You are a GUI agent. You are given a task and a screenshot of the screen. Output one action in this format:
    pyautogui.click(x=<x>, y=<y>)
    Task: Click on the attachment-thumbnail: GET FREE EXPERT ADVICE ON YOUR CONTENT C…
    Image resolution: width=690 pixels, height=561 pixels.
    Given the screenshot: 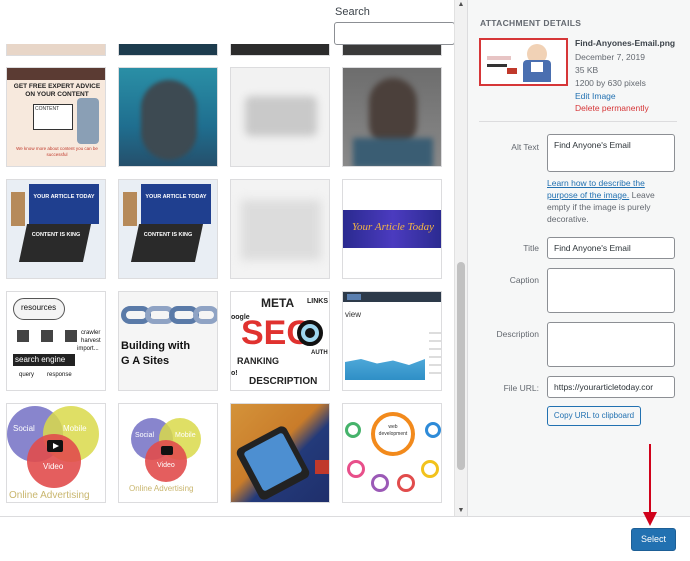 What is the action you would take?
    pyautogui.click(x=56, y=117)
    